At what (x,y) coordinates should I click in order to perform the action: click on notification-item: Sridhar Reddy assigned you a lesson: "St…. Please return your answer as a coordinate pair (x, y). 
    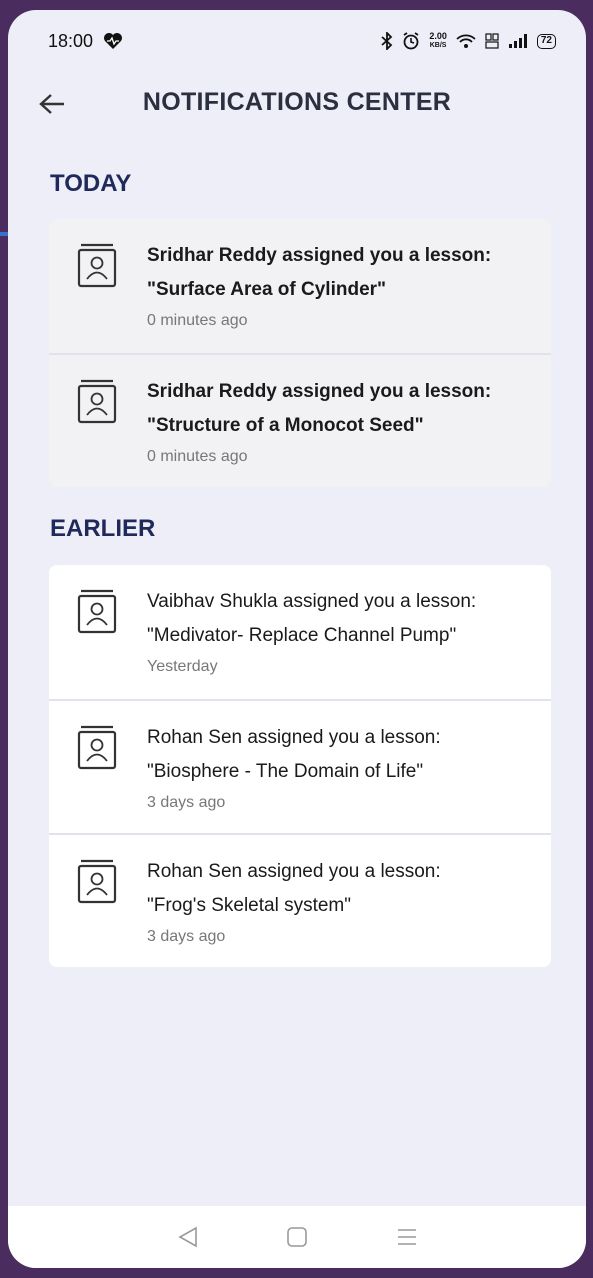
    Looking at the image, I should click on (300, 420).